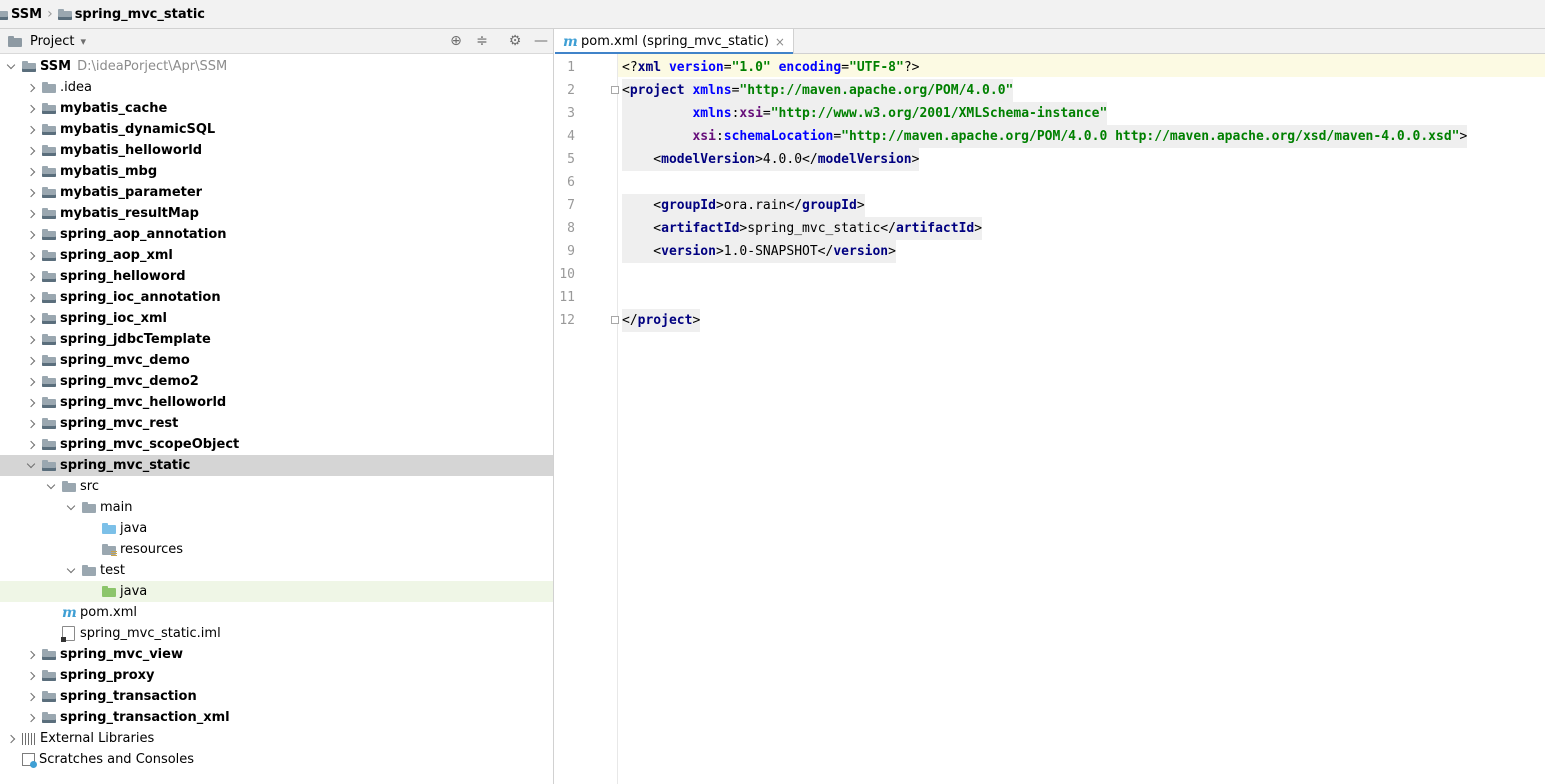  Describe the element at coordinates (276, 717) in the screenshot. I see `tree-item: spring_transaction_xml` at that location.